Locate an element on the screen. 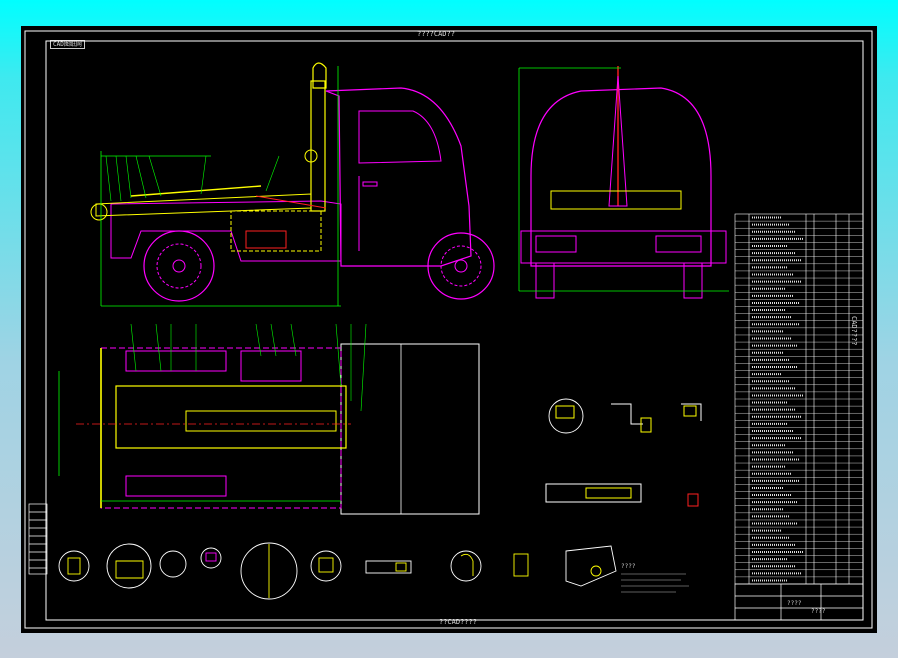 This screenshot has height=658, width=898. chassis-frame is located at coordinates (226, 231).